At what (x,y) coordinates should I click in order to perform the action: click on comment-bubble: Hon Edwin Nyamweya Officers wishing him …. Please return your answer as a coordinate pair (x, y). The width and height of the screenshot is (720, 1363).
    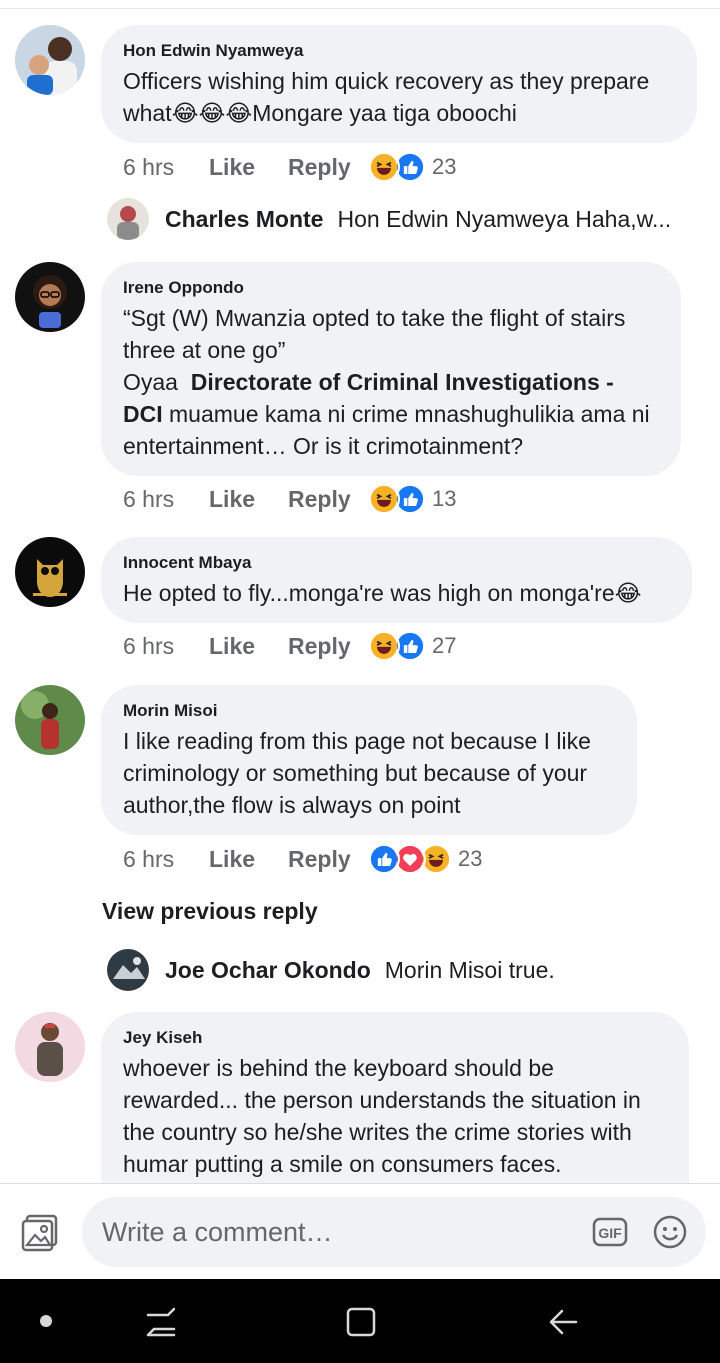
    Looking at the image, I should click on (399, 84).